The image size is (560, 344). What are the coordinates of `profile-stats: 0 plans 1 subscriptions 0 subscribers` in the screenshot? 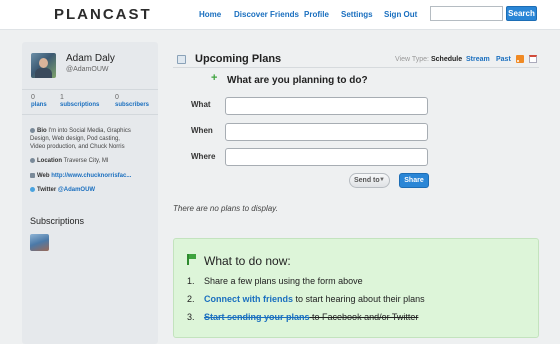 It's located at (90, 102).